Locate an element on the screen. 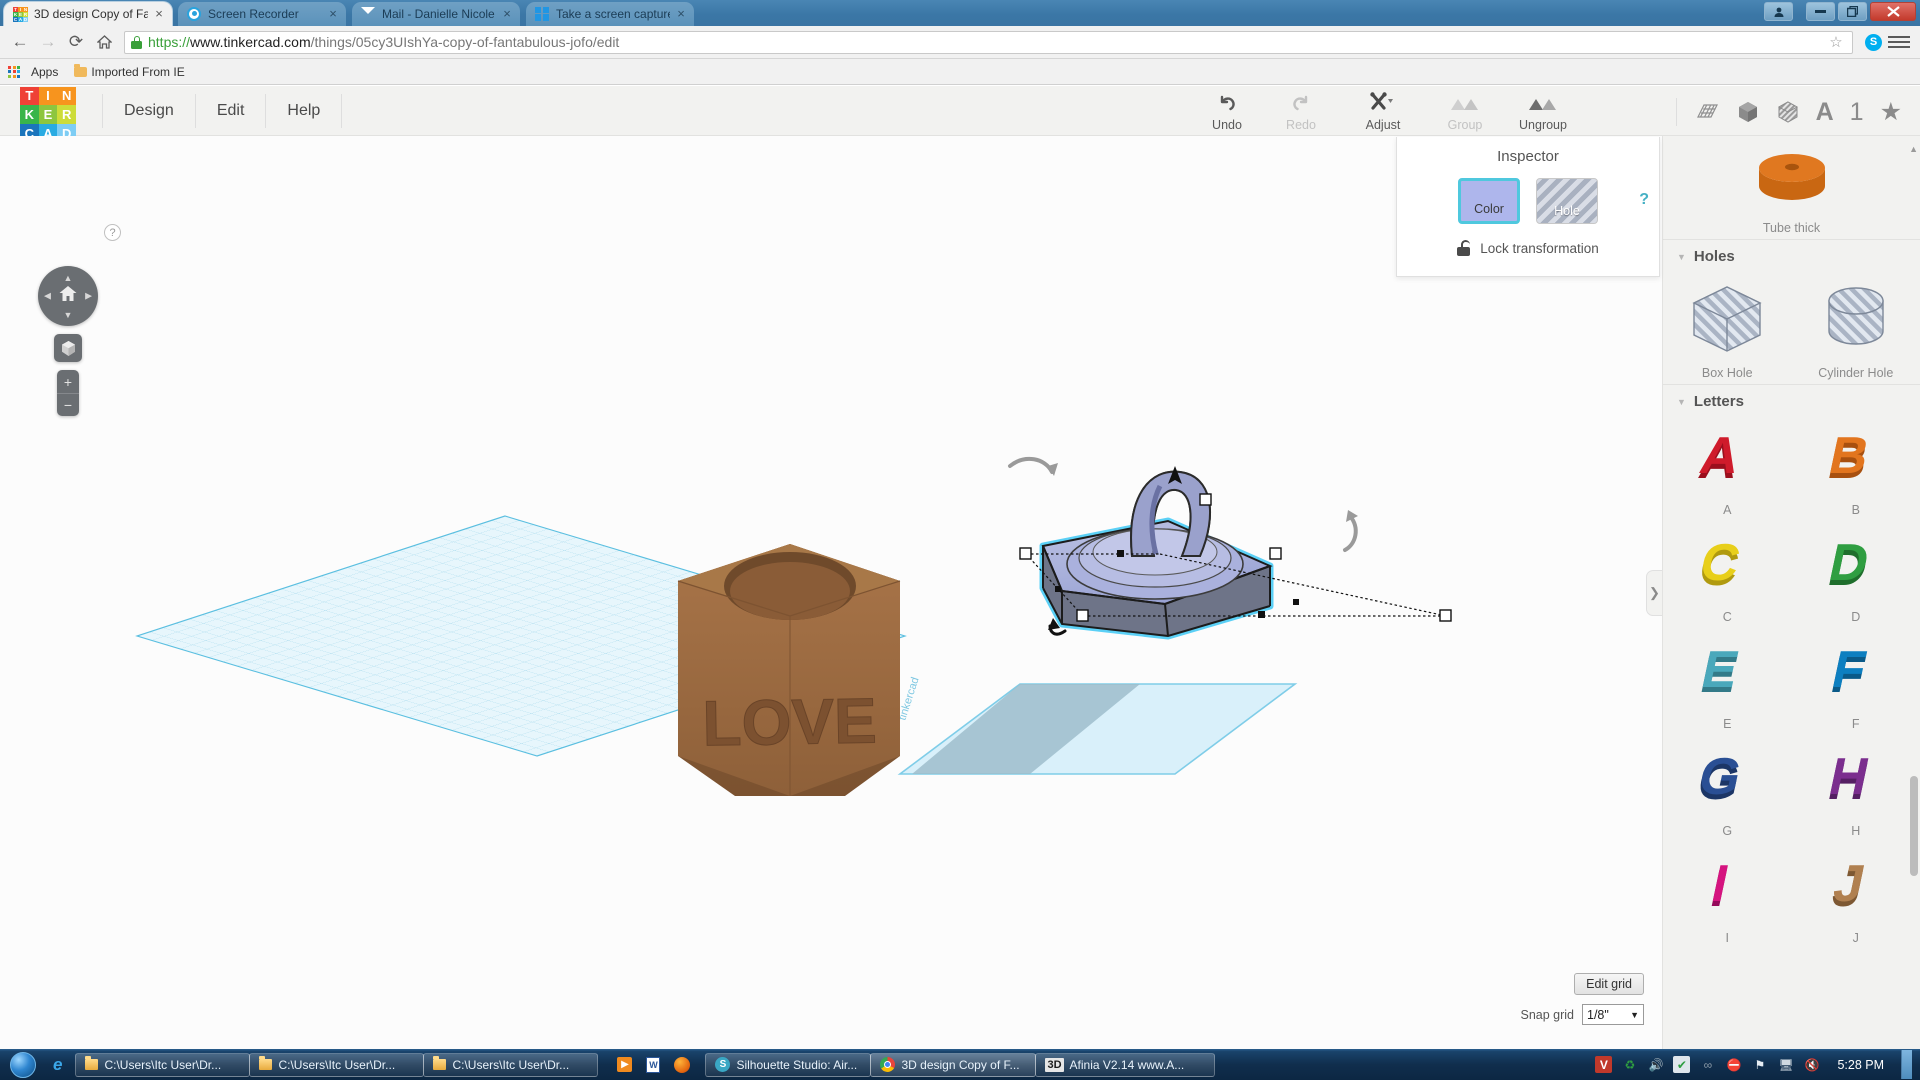 This screenshot has height=1080, width=1920. workplane-icon is located at coordinates (1707, 112).